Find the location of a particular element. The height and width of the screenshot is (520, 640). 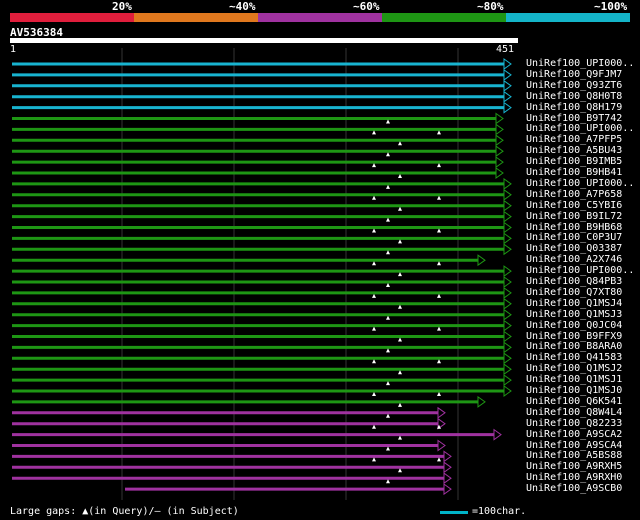

hit-label: UniRef100_Q84PB3 is located at coordinates (574, 281).